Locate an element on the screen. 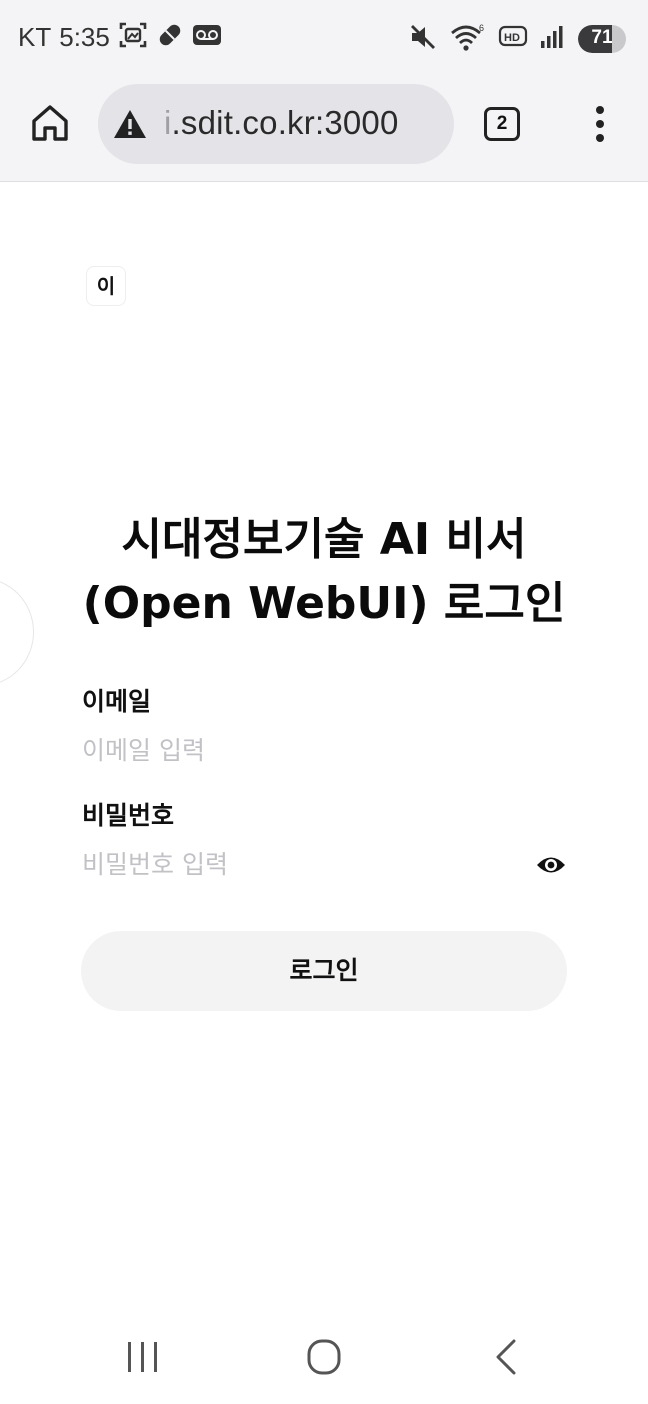  back-icon is located at coordinates (508, 1358).